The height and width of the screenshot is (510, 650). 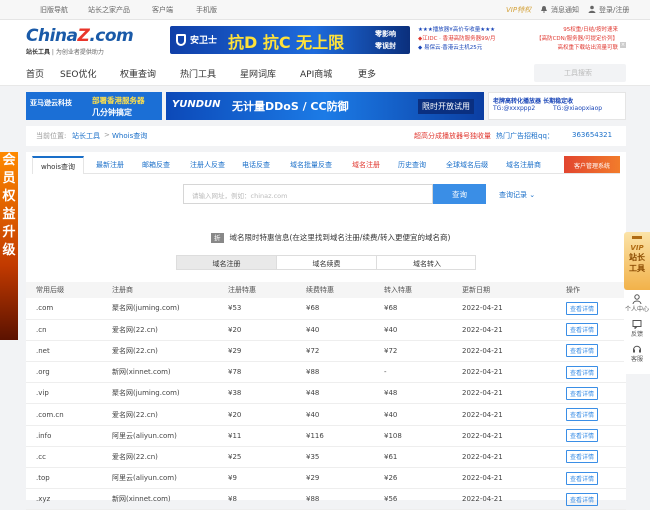 I want to click on seg-transfer: 域名转入, so click(x=427, y=262).